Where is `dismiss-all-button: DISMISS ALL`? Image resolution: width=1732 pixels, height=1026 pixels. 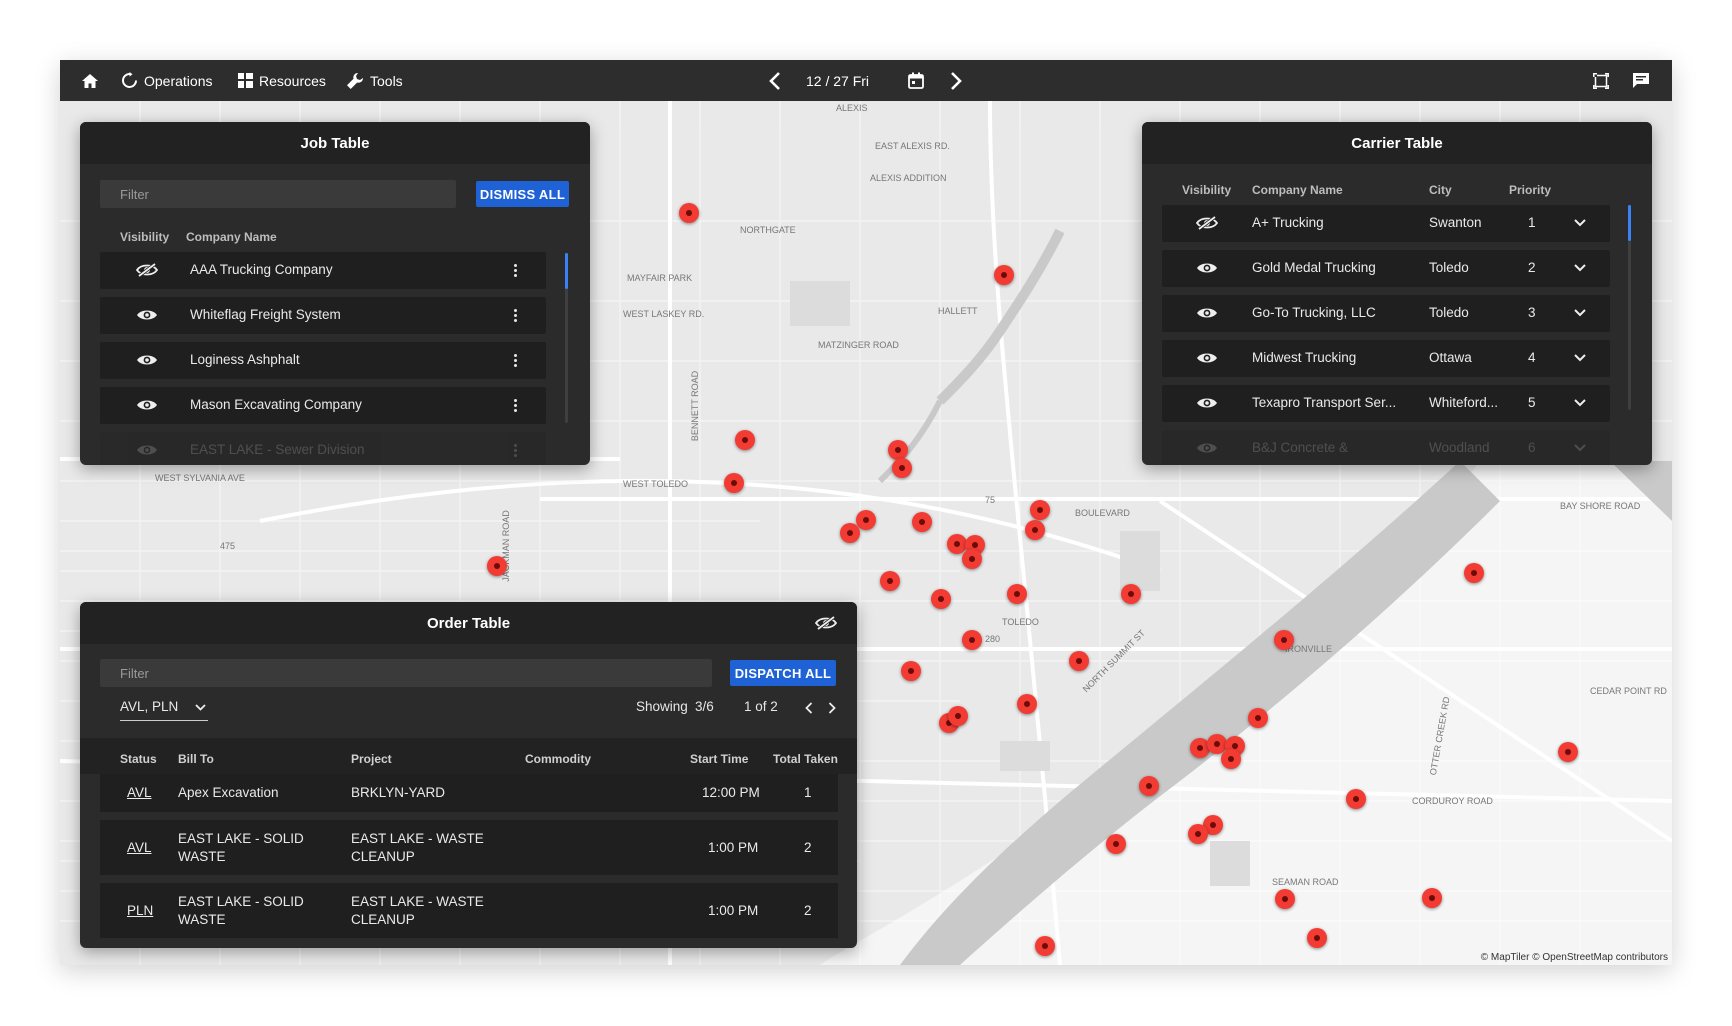
dismiss-all-button: DISMISS ALL is located at coordinates (522, 194).